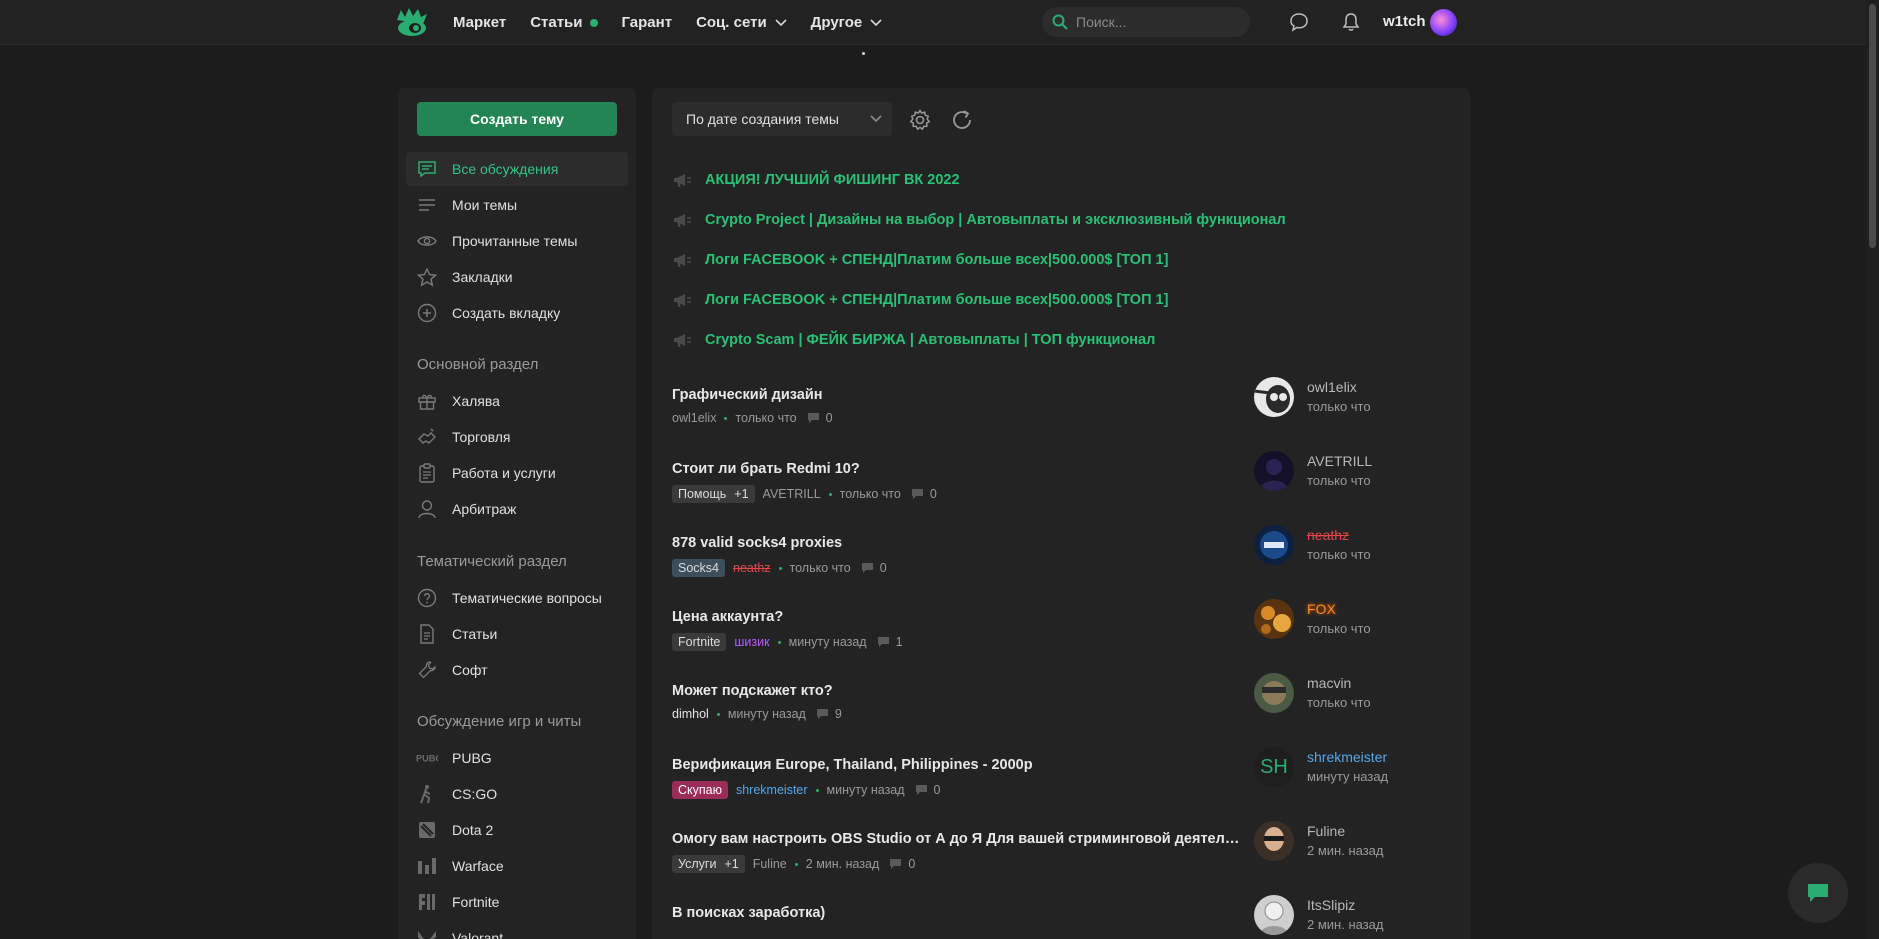 The height and width of the screenshot is (939, 1879). I want to click on last-poster-name: FOX, so click(1321, 609).